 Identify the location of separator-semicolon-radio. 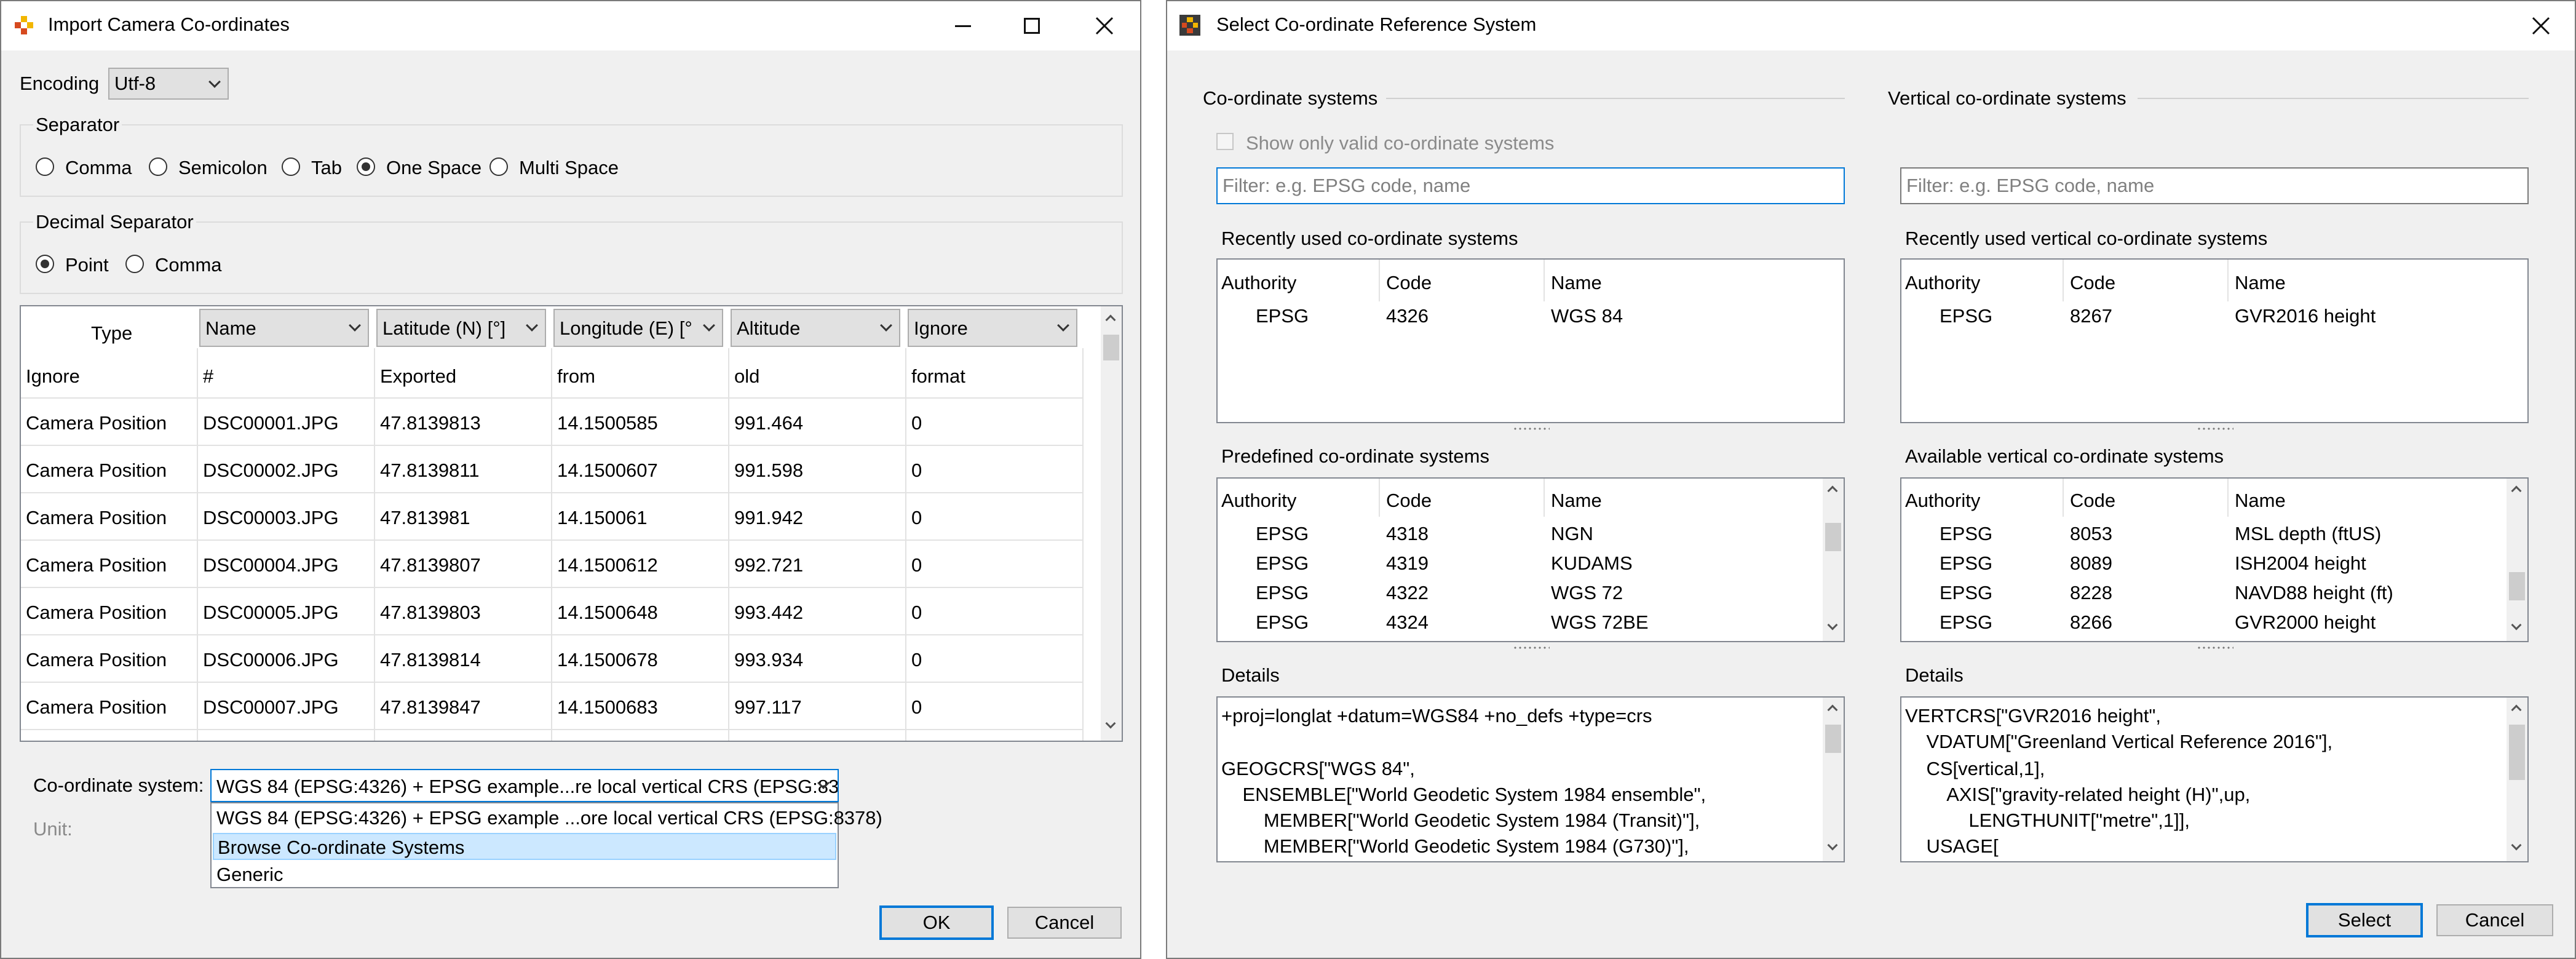
(158, 166).